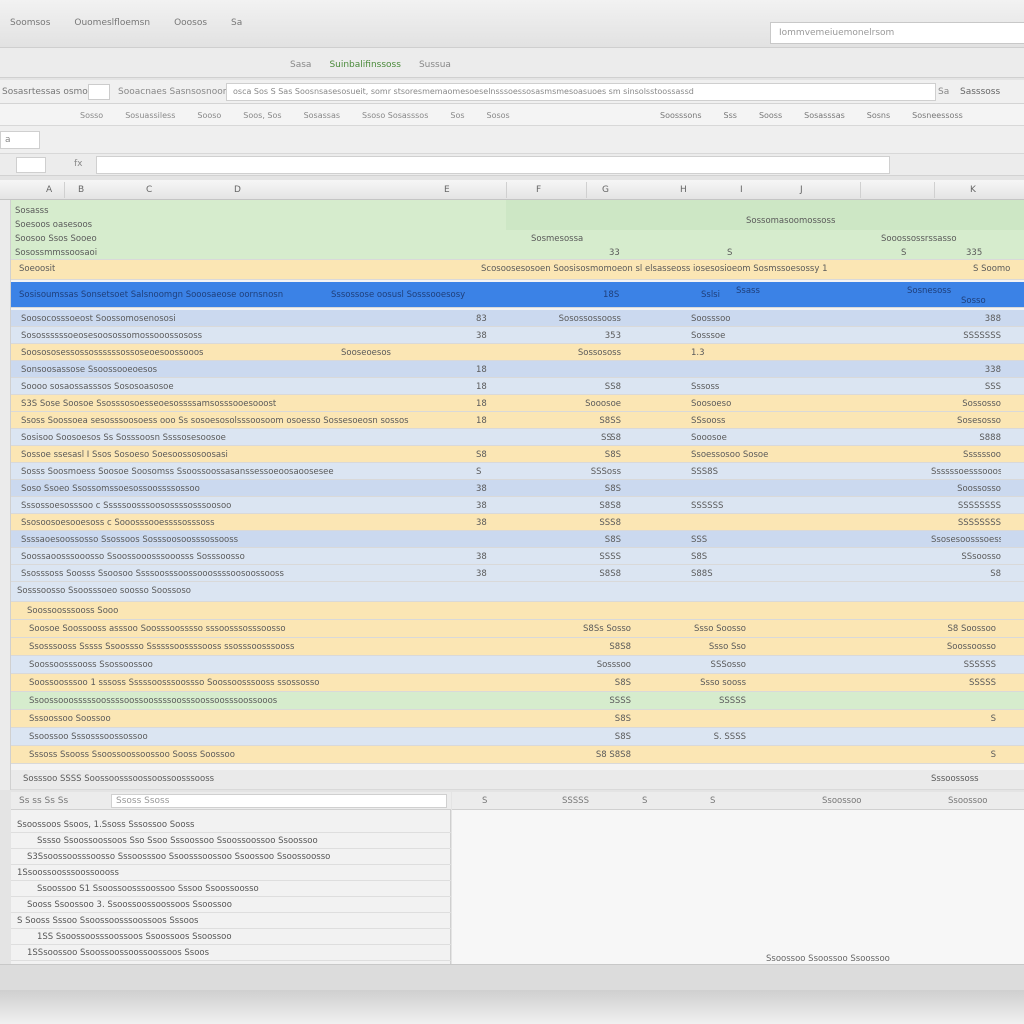 The width and height of the screenshot is (1024, 1024). Describe the element at coordinates (741, 190) in the screenshot. I see `column-header-i: I` at that location.